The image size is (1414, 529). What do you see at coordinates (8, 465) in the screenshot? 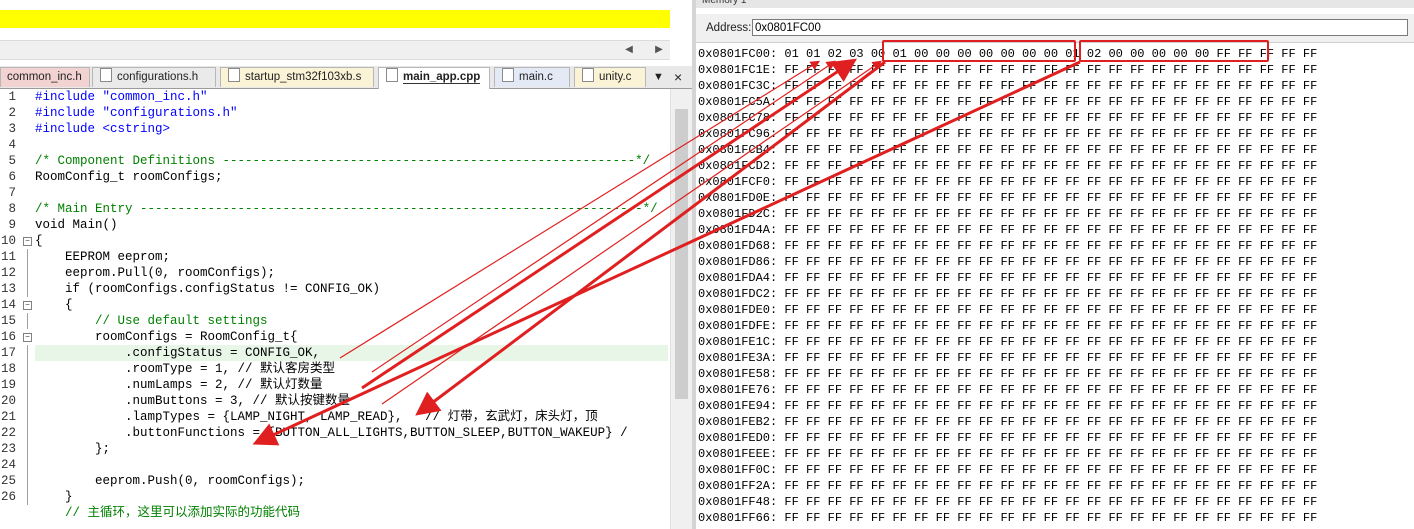
I see `line-number: 24` at bounding box center [8, 465].